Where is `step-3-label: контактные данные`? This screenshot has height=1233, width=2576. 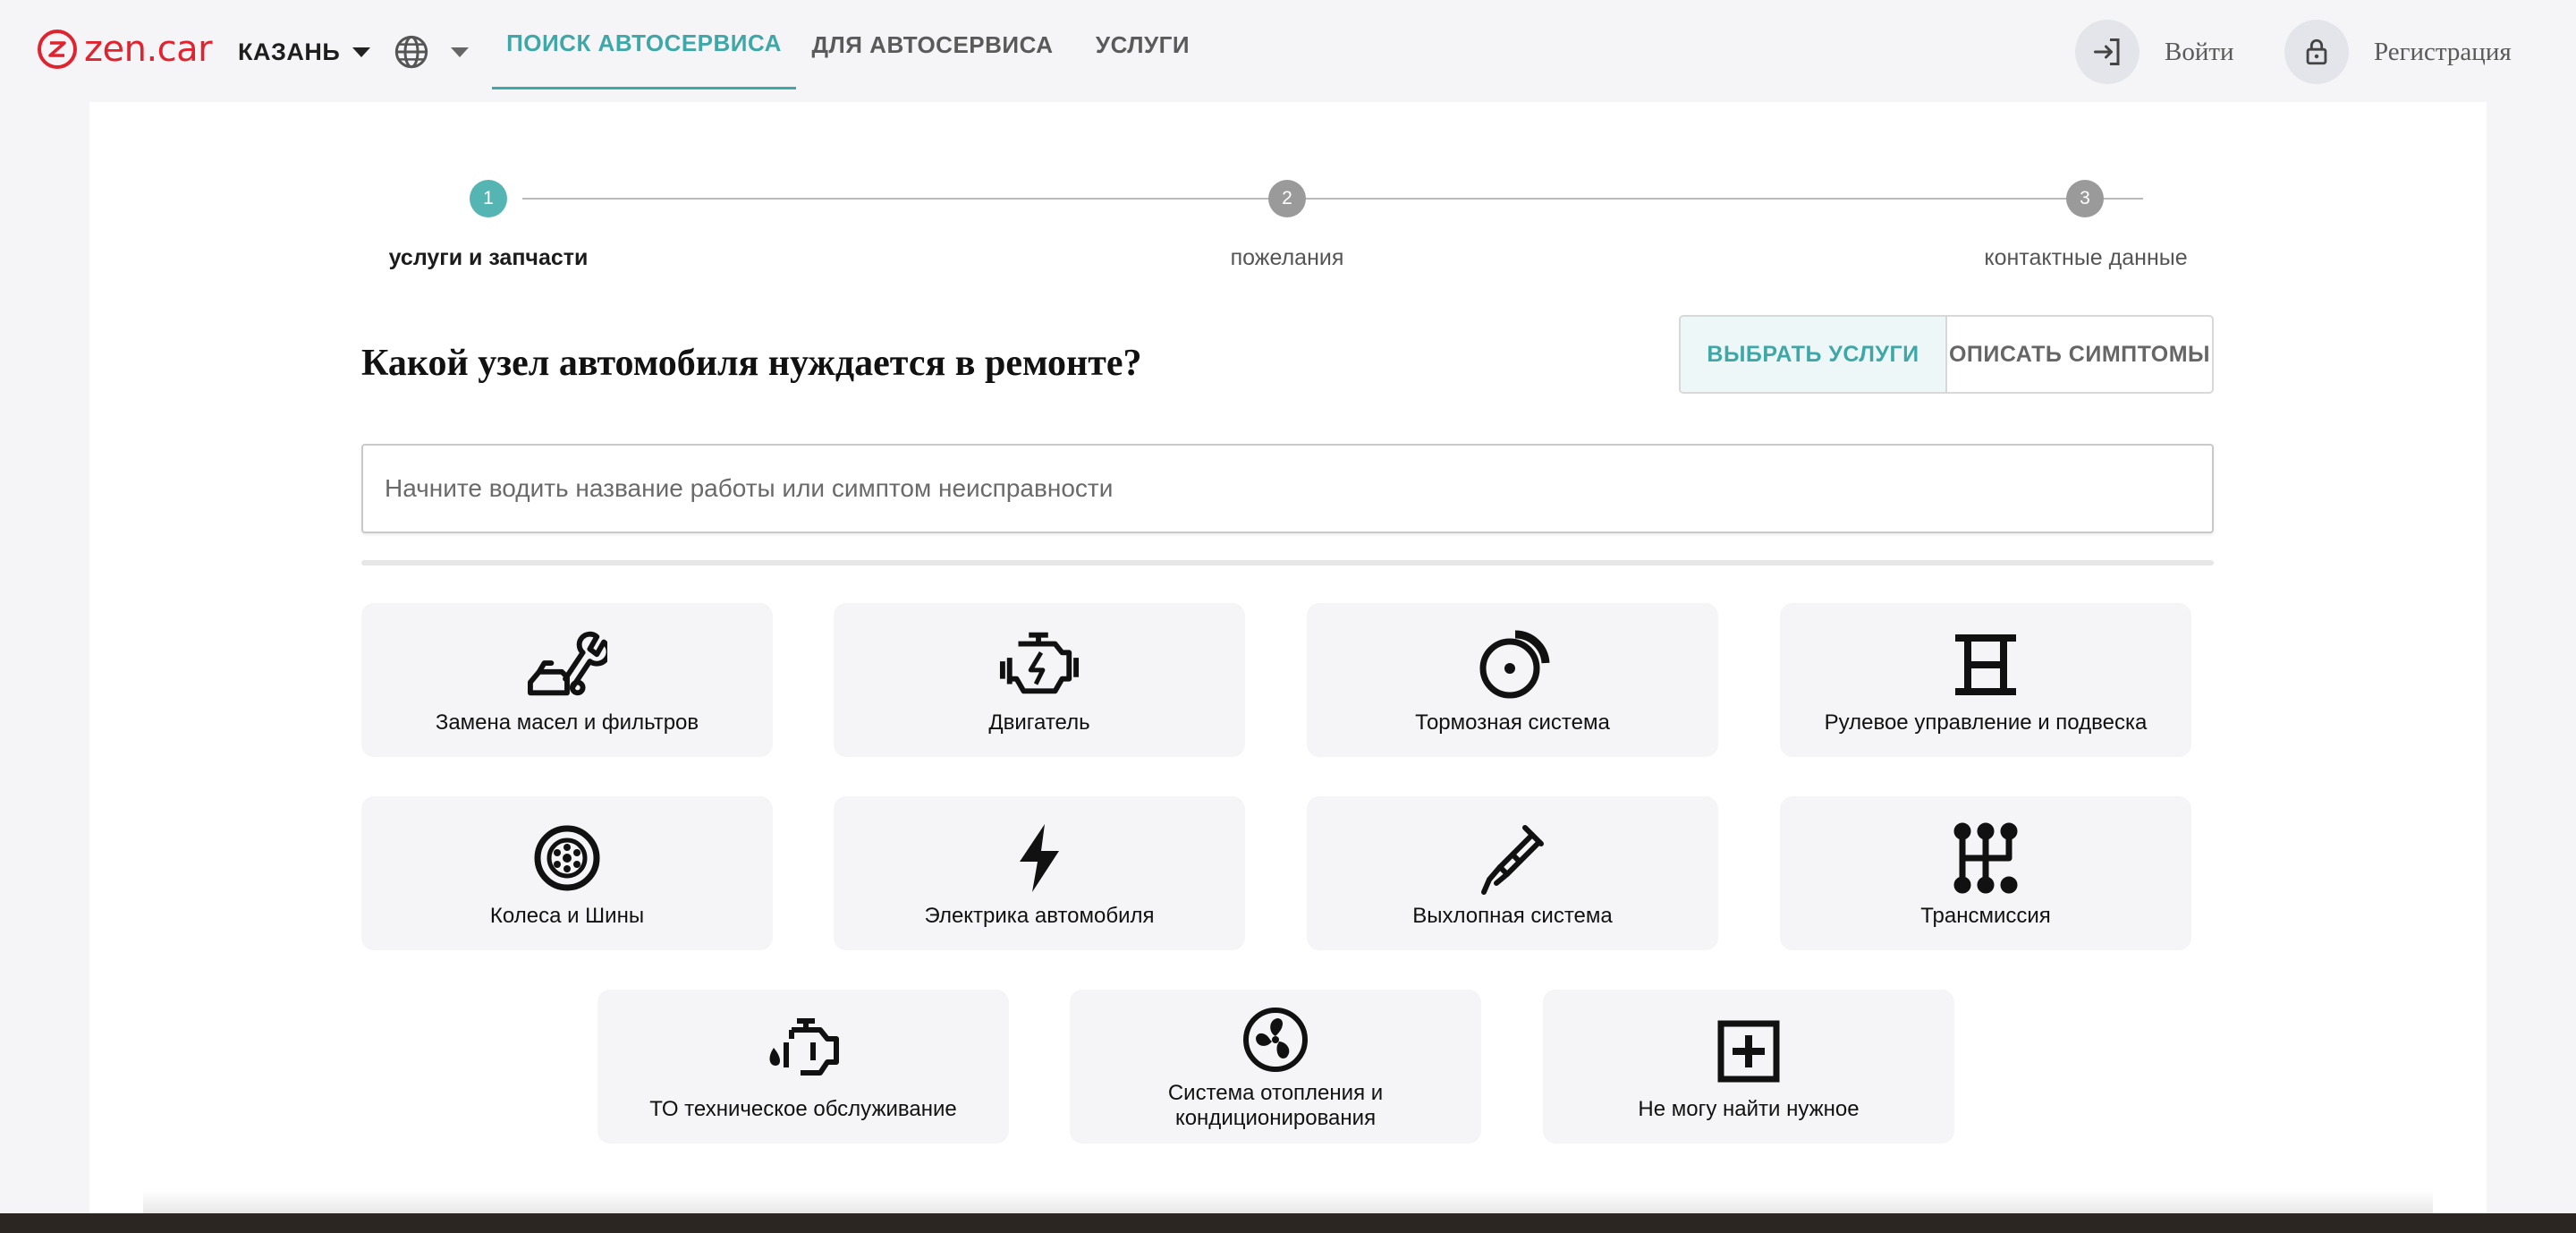 step-3-label: контактные данные is located at coordinates (2086, 257).